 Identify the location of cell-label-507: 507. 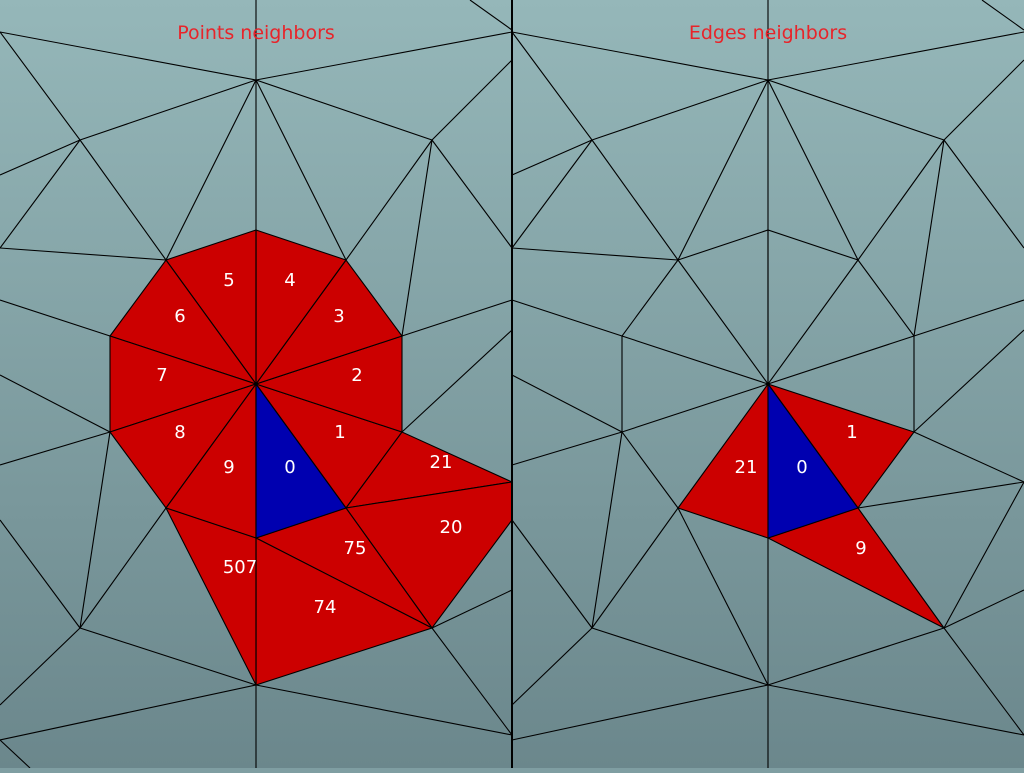
(240, 567).